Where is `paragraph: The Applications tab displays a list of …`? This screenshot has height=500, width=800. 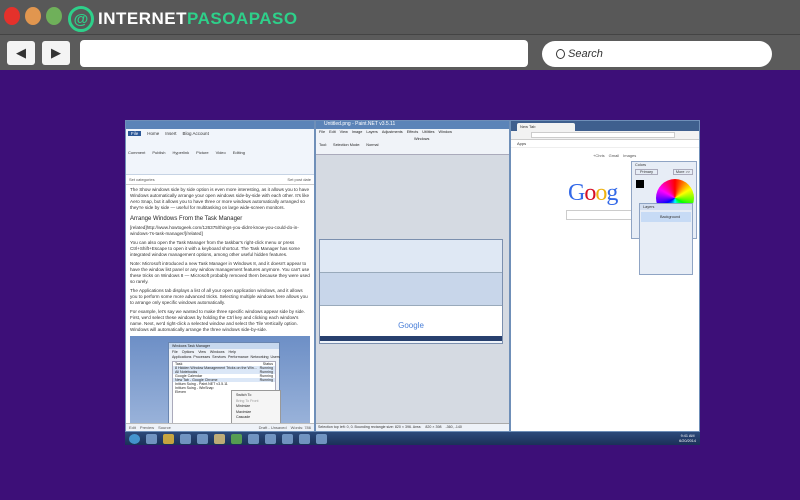 paragraph: The Applications tab displays a list of … is located at coordinates (219, 296).